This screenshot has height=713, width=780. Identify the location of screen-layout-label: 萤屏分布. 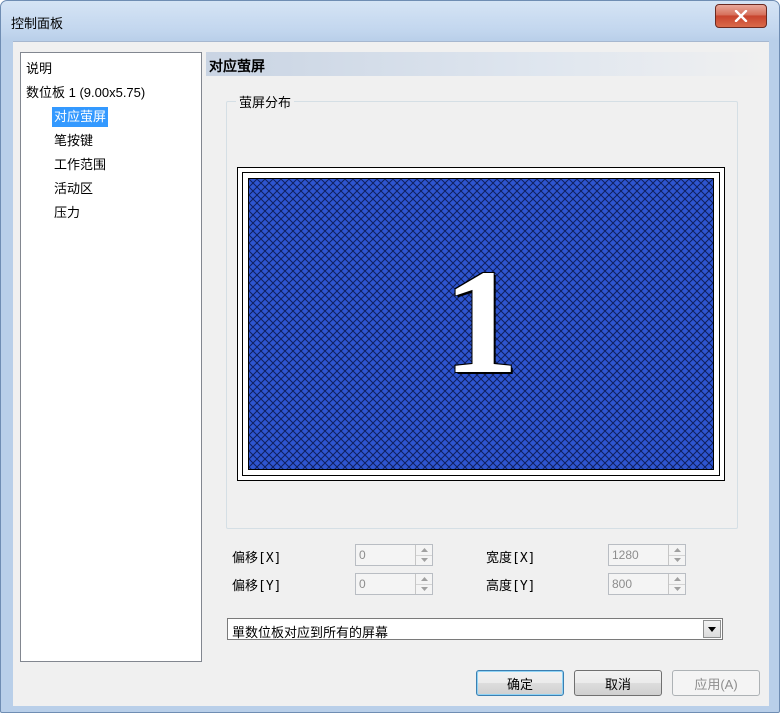
(265, 101).